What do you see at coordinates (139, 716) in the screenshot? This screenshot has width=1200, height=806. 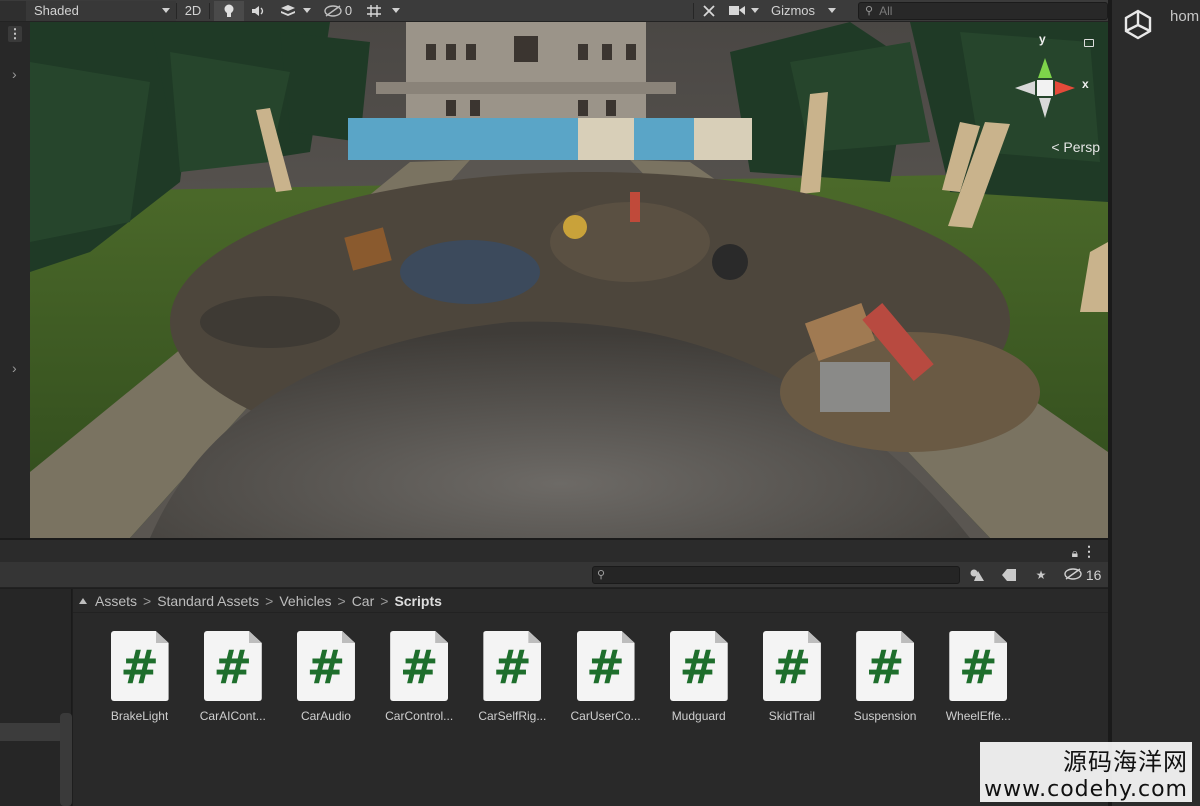 I see `asset-label: BrakeLight` at bounding box center [139, 716].